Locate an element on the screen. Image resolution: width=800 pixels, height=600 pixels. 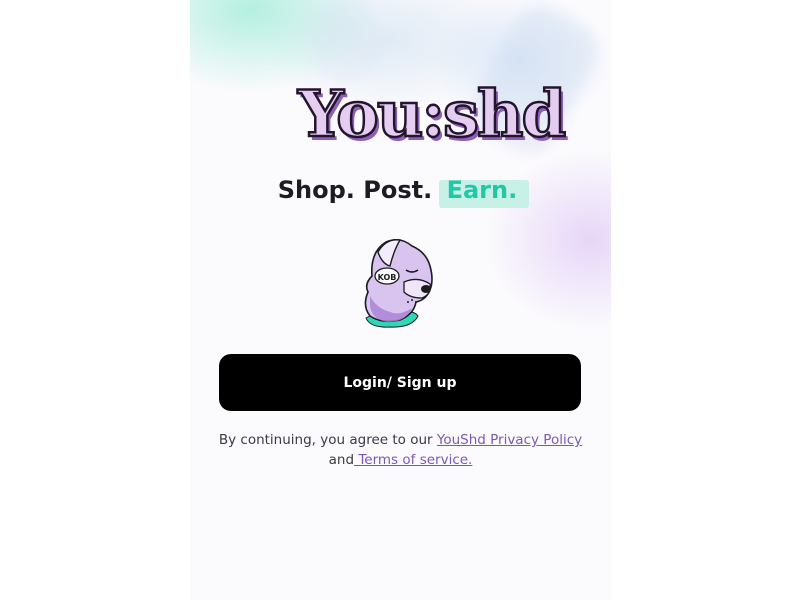
brand-logo-text: You:shd is located at coordinates (432, 114).